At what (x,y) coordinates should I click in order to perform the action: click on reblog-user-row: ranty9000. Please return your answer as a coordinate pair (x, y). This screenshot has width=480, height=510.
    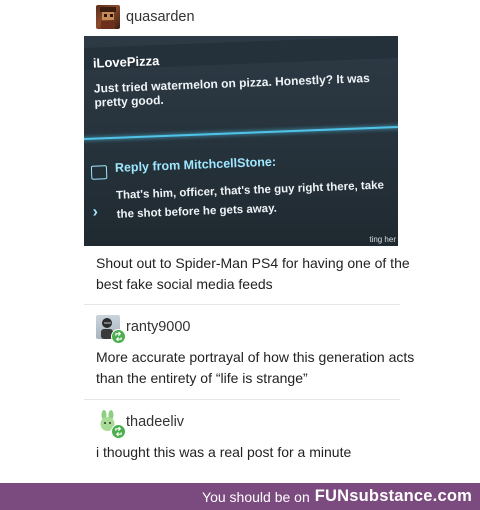
    Looking at the image, I should click on (143, 329).